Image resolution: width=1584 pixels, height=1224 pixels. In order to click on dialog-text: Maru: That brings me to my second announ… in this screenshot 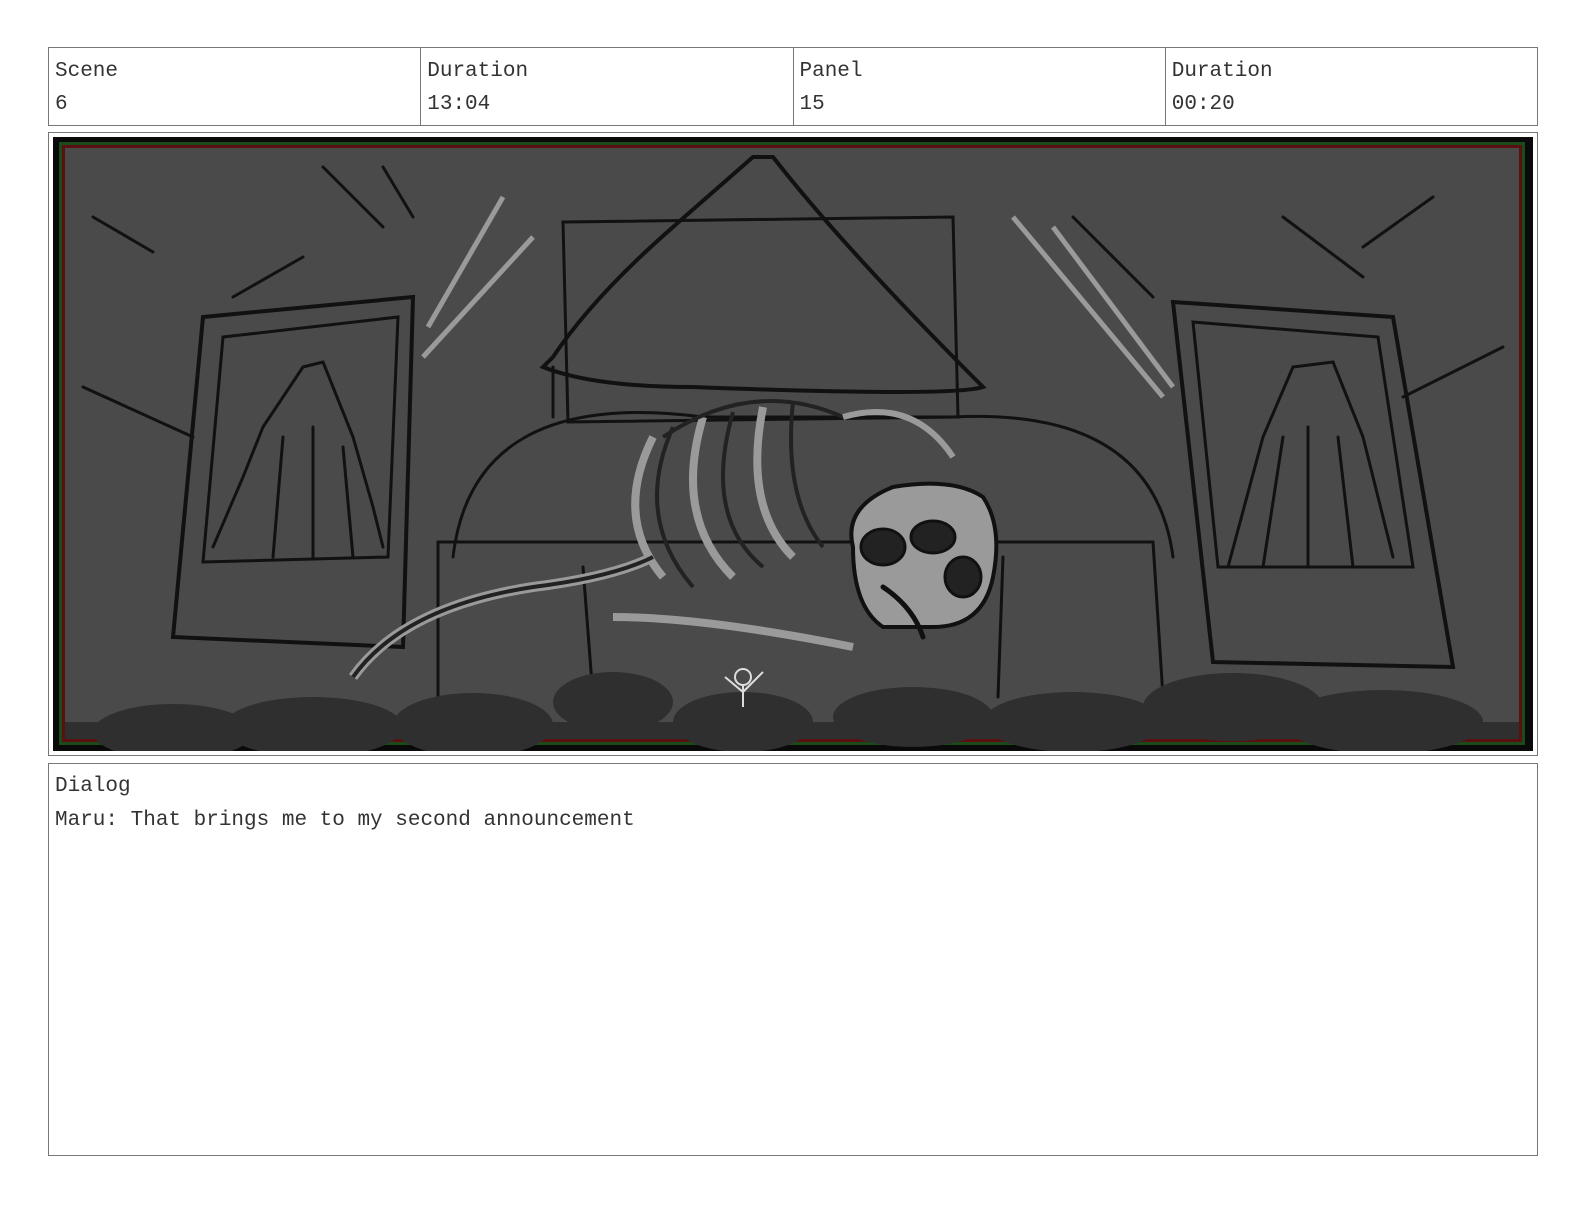, I will do `click(345, 820)`.